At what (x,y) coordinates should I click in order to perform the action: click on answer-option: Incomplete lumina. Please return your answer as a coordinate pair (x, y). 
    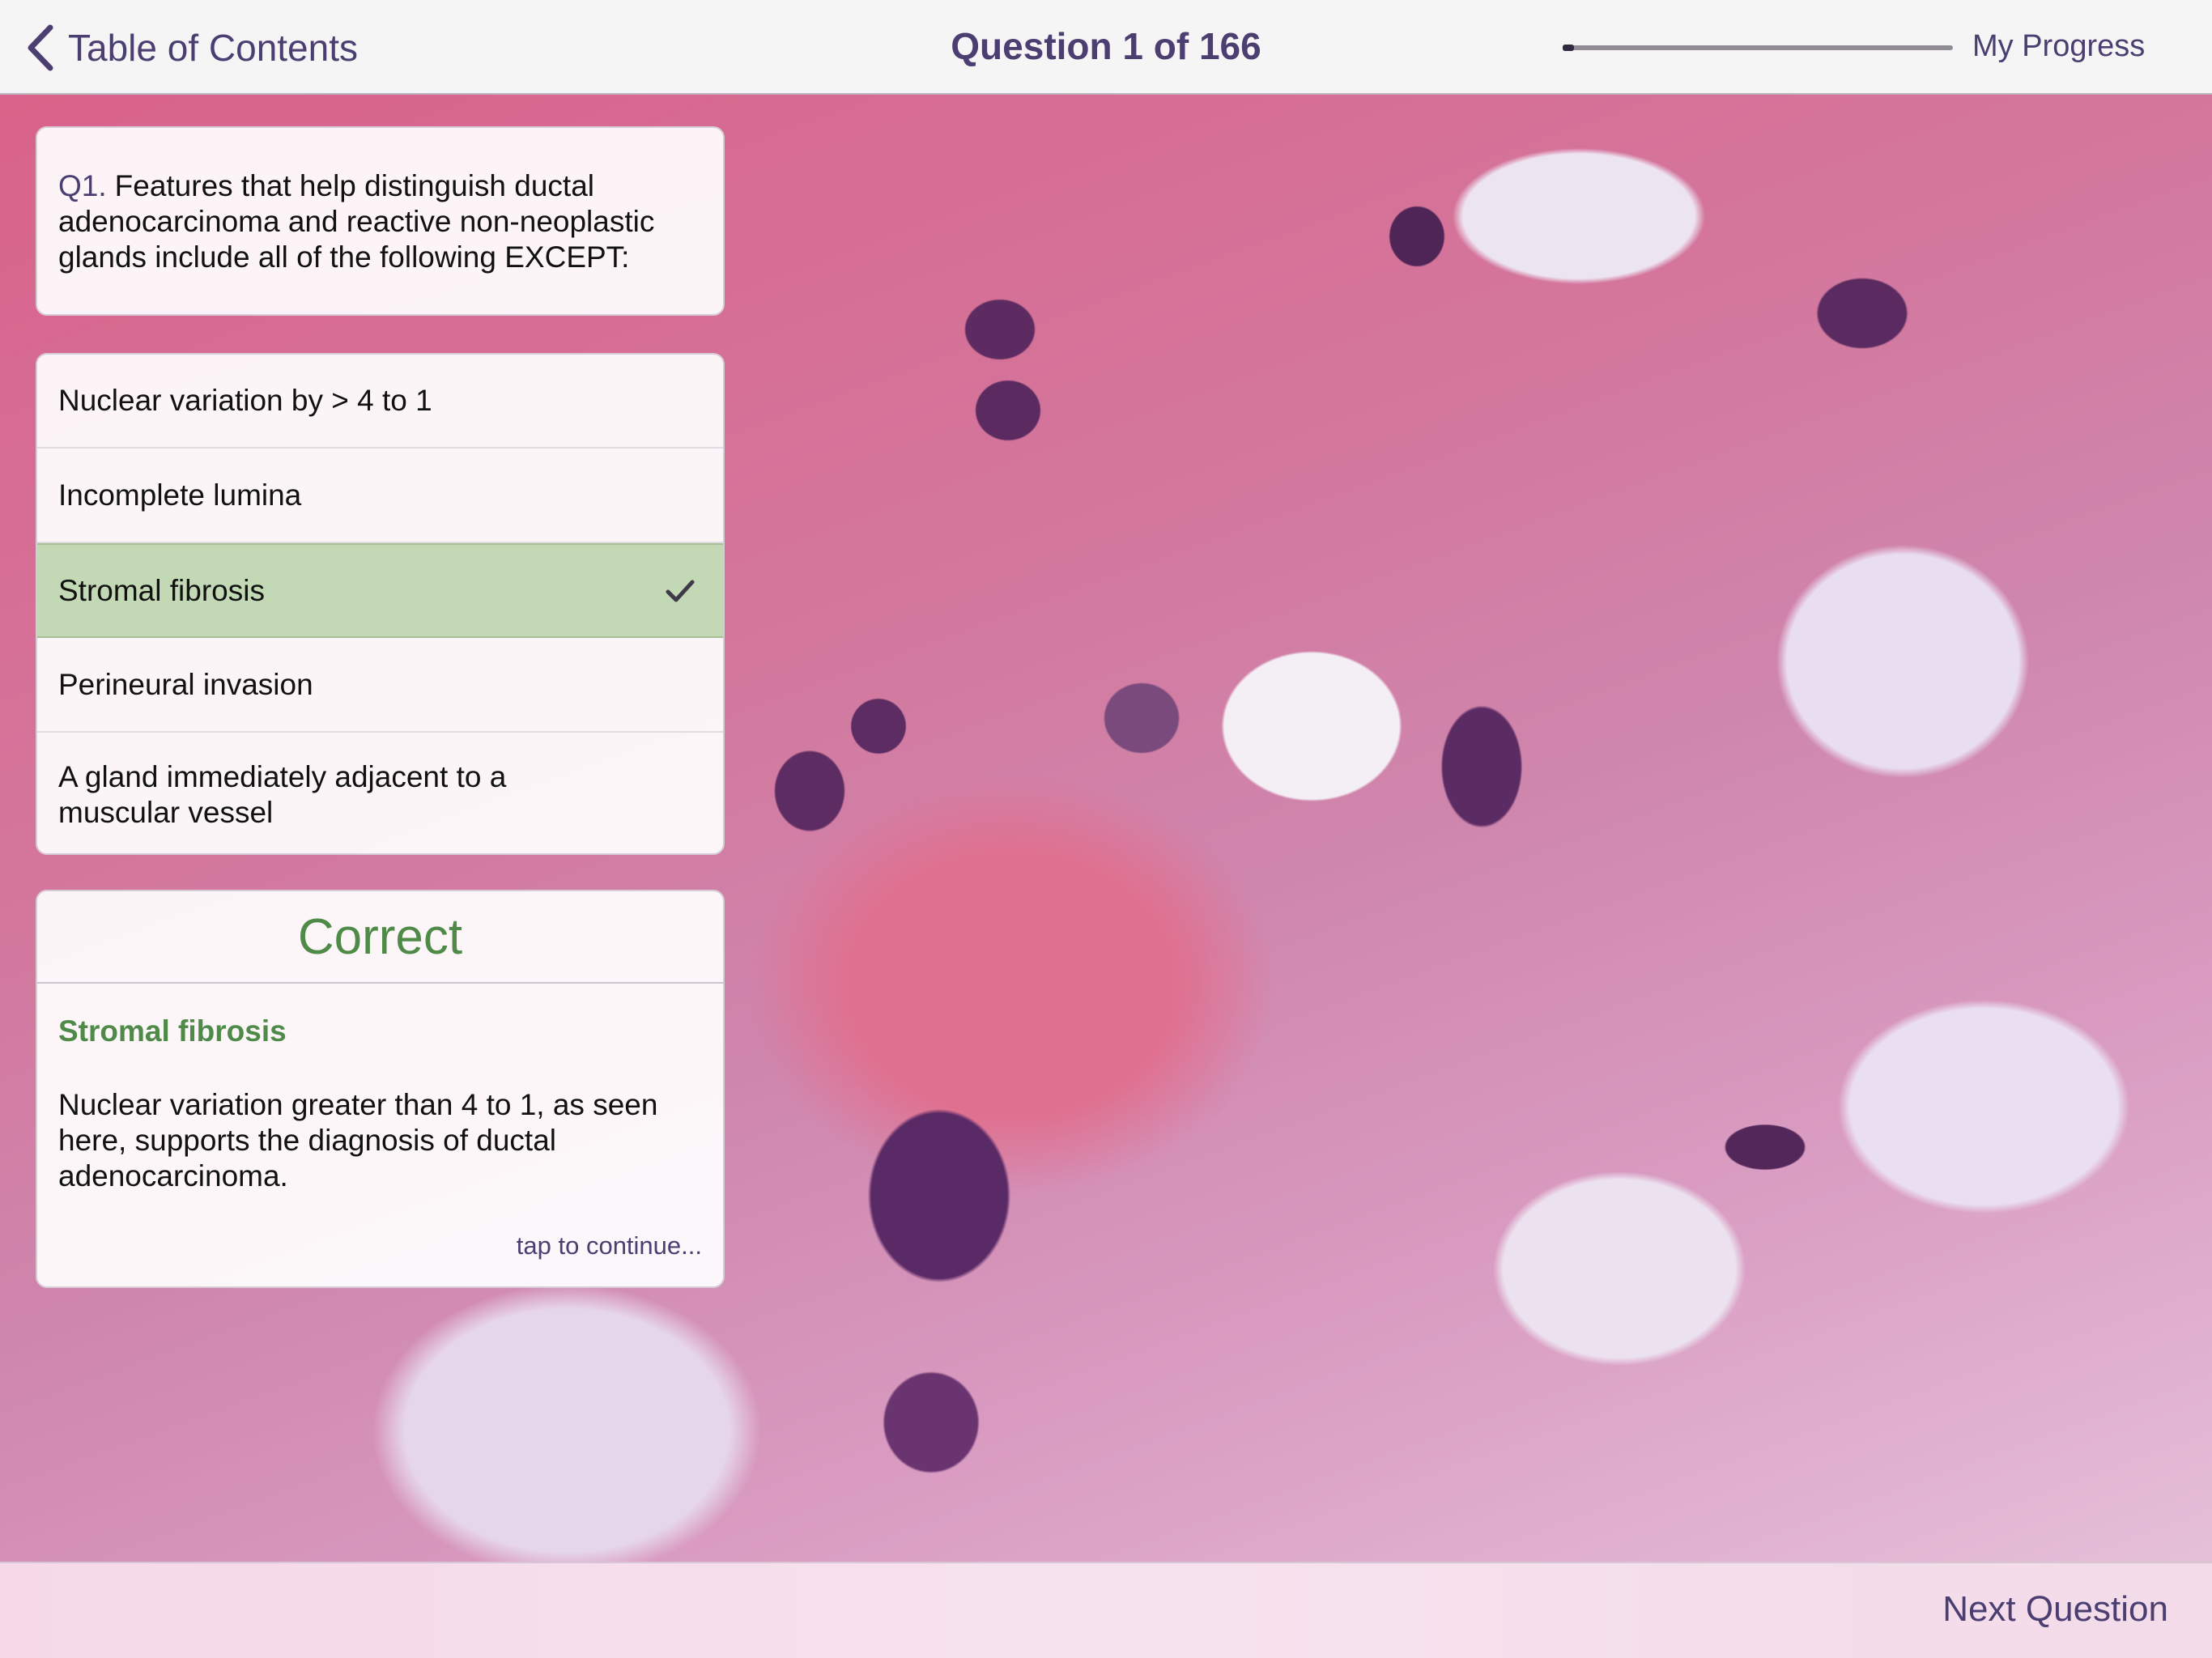
    Looking at the image, I should click on (380, 496).